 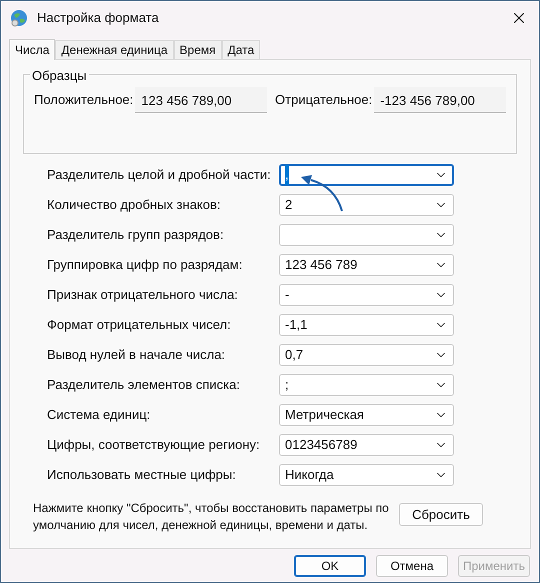 I want to click on dropdown: -1,1, so click(x=366, y=325).